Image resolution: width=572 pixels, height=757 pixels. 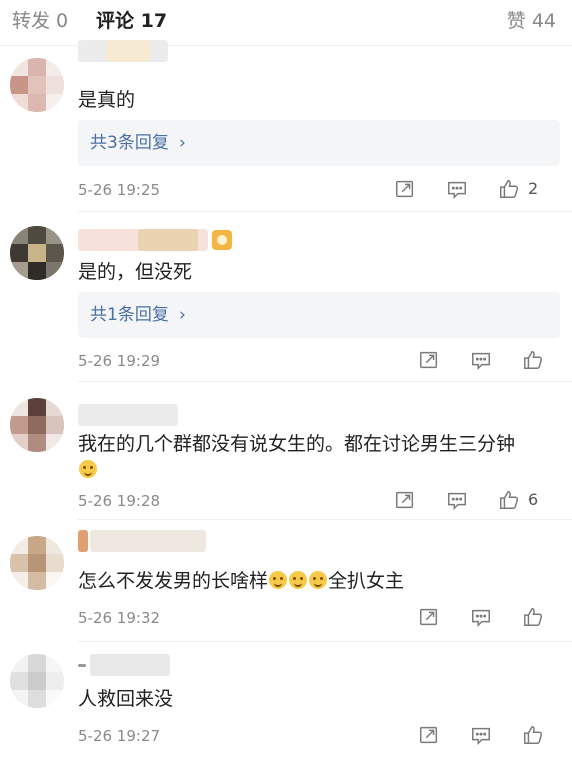 I want to click on comment-text: 是的，但没死, so click(x=135, y=272).